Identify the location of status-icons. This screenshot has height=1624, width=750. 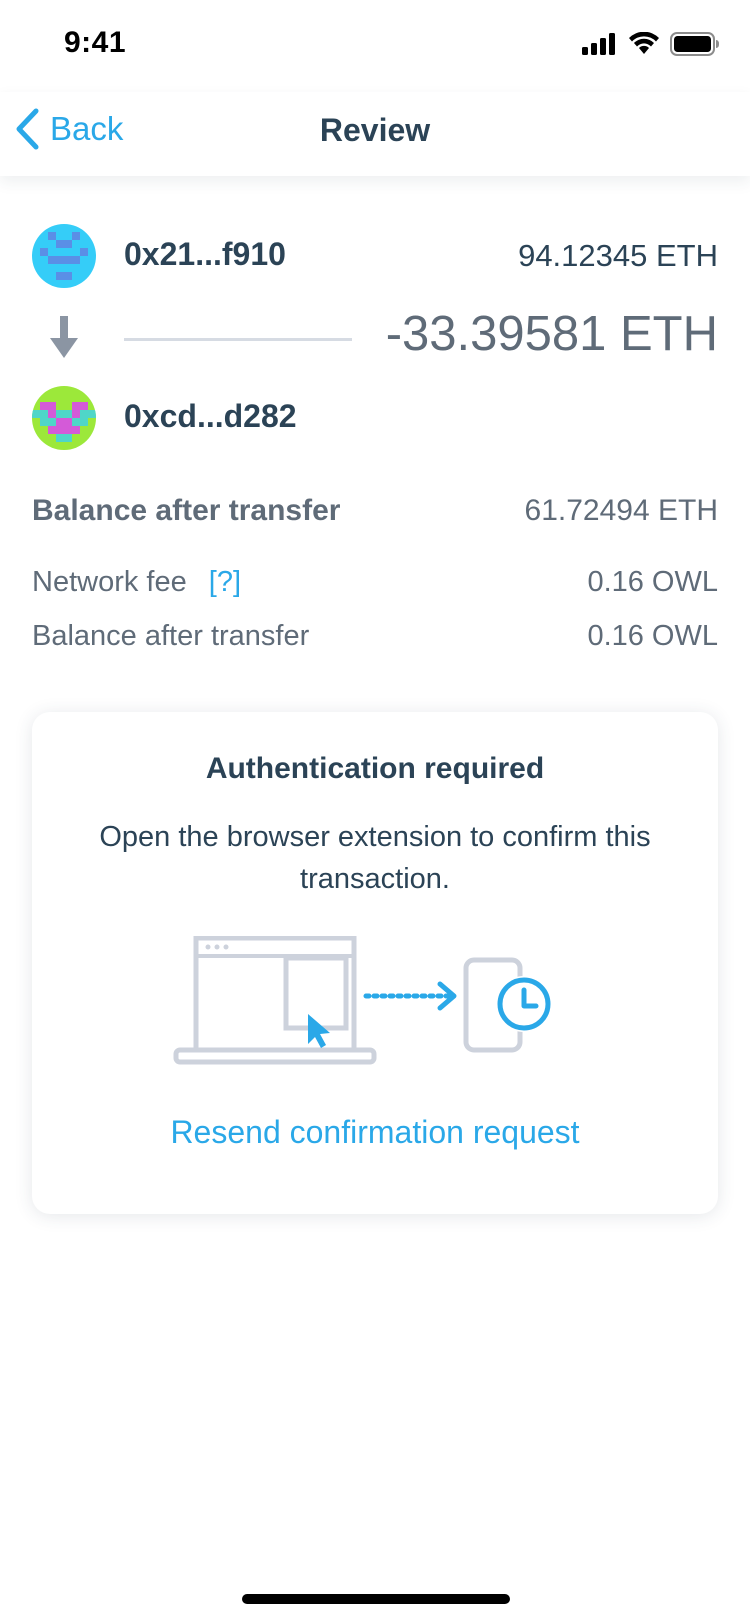
(651, 44).